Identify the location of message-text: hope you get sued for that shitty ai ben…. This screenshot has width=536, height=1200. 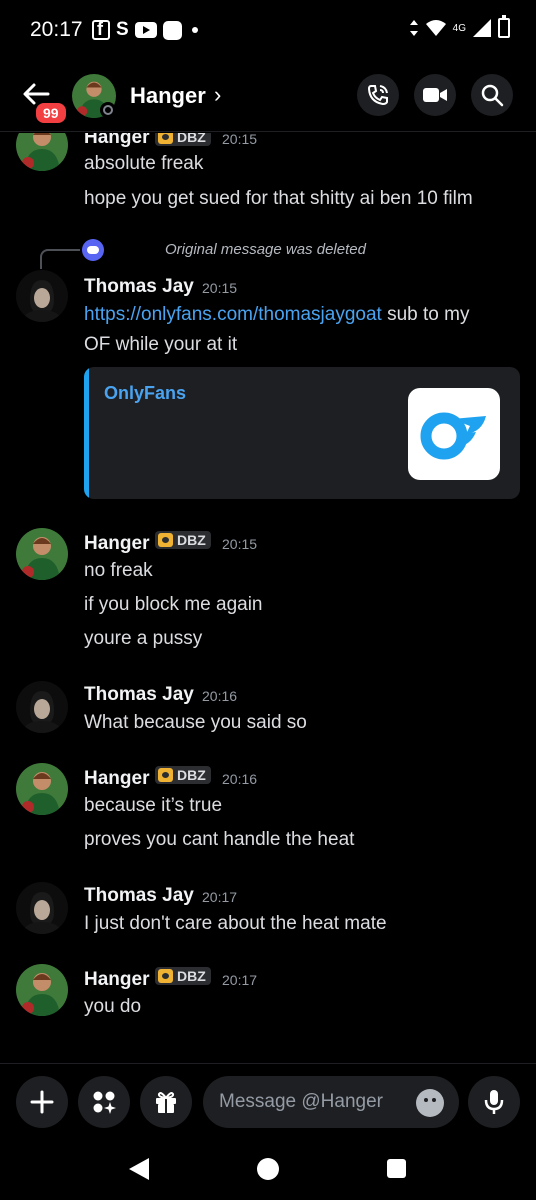
(278, 198).